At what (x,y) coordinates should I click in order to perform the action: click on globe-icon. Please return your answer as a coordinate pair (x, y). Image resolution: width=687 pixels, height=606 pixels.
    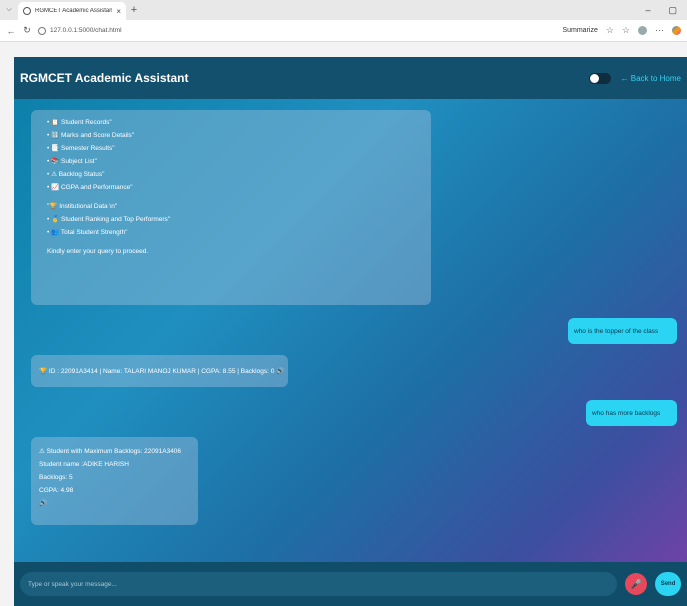
    Looking at the image, I should click on (27, 11).